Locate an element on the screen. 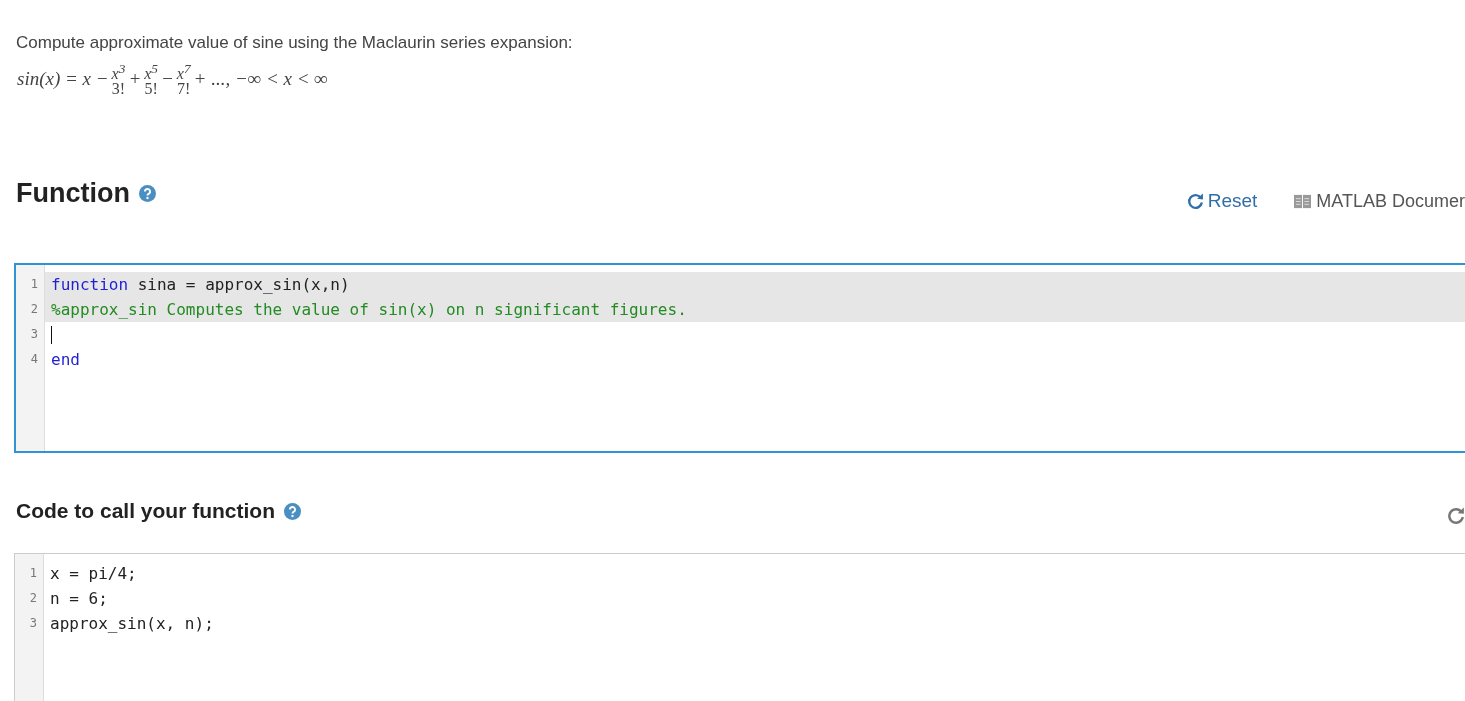 The height and width of the screenshot is (701, 1465). code-line: end is located at coordinates (755, 360).